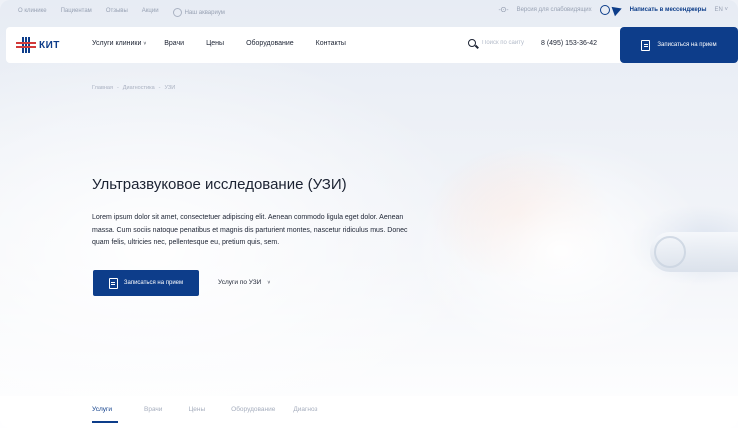 Image resolution: width=738 pixels, height=428 pixels. What do you see at coordinates (331, 43) in the screenshot?
I see `nav-item-contacts: Контакты` at bounding box center [331, 43].